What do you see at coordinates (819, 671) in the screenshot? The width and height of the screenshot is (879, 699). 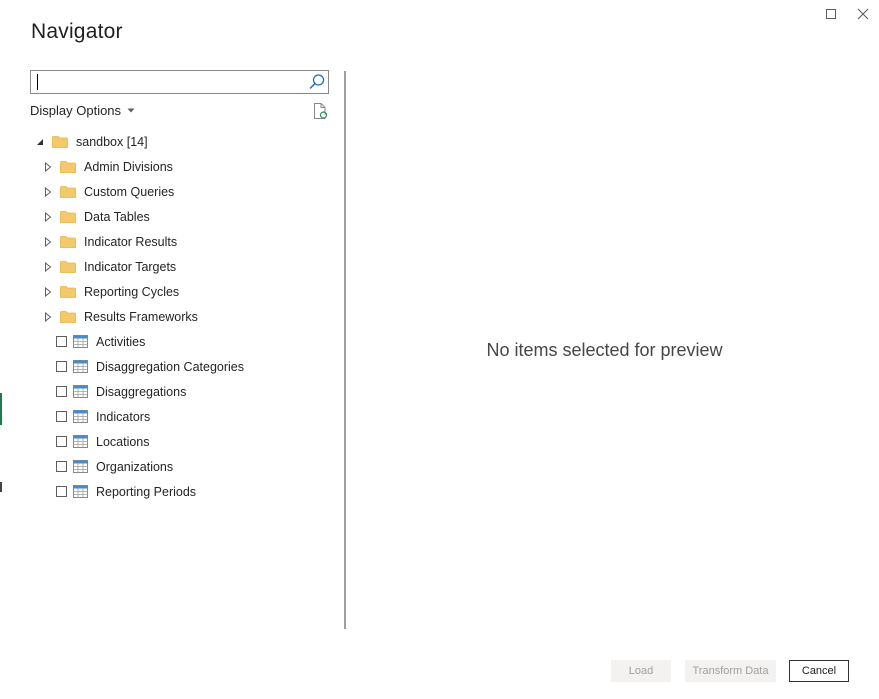 I see `cancel-button: Cancel` at bounding box center [819, 671].